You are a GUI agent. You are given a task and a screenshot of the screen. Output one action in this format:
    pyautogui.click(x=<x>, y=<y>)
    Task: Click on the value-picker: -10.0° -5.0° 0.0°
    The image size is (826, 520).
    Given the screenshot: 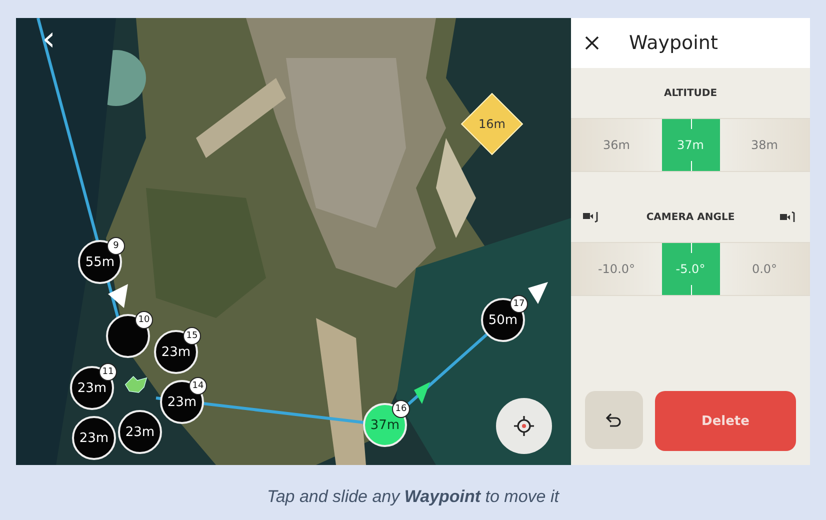 What is the action you would take?
    pyautogui.click(x=690, y=269)
    